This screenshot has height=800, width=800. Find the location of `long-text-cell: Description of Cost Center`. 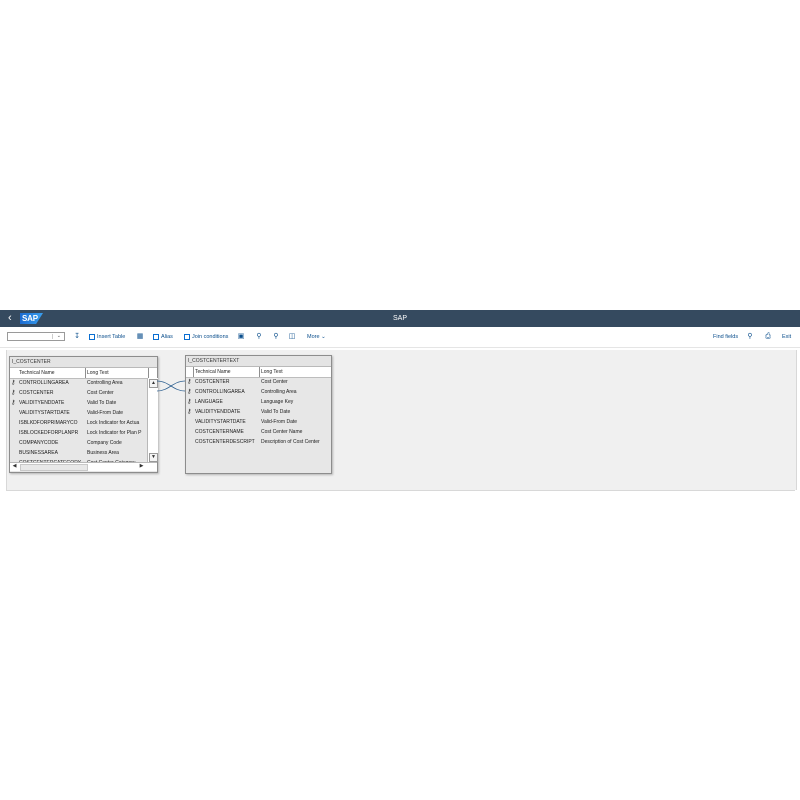

long-text-cell: Description of Cost Center is located at coordinates (290, 442).